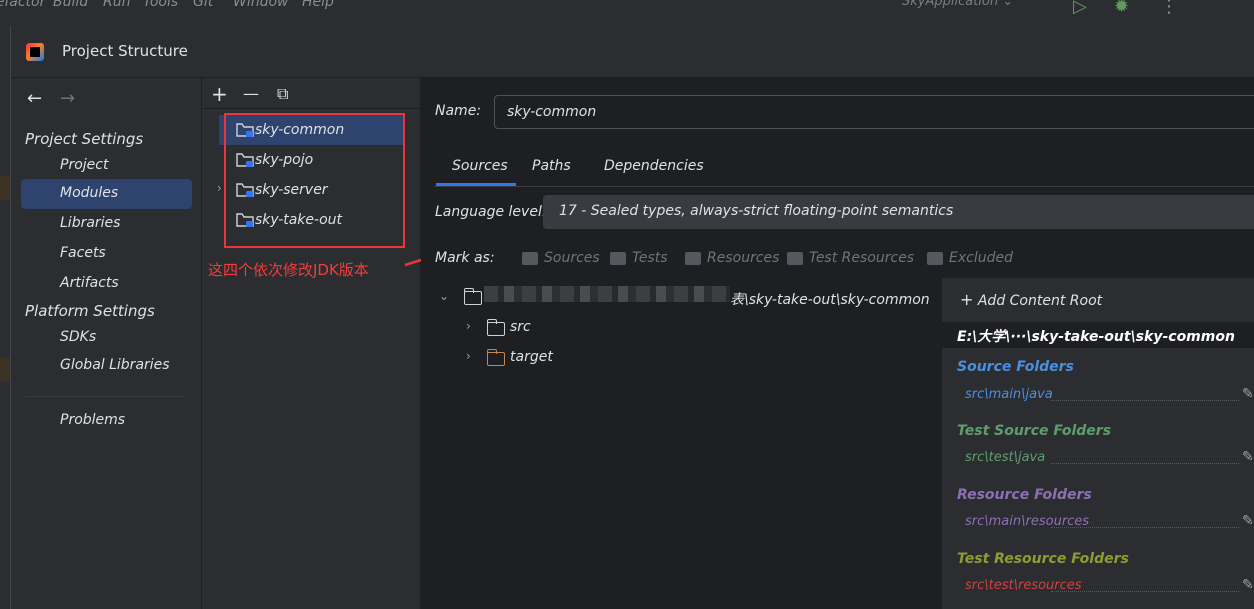  I want to click on remove-module-icon: —, so click(251, 93).